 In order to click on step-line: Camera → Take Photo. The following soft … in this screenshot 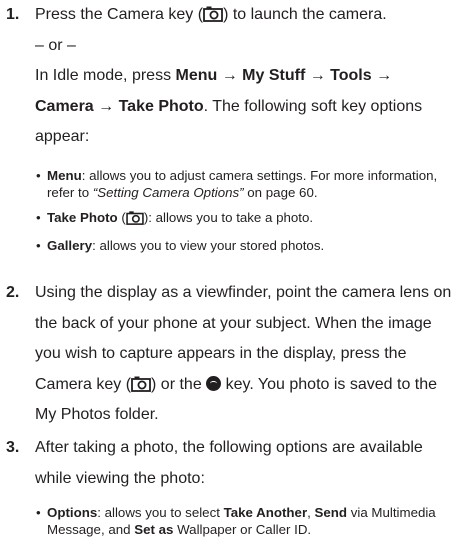, I will do `click(229, 106)`.